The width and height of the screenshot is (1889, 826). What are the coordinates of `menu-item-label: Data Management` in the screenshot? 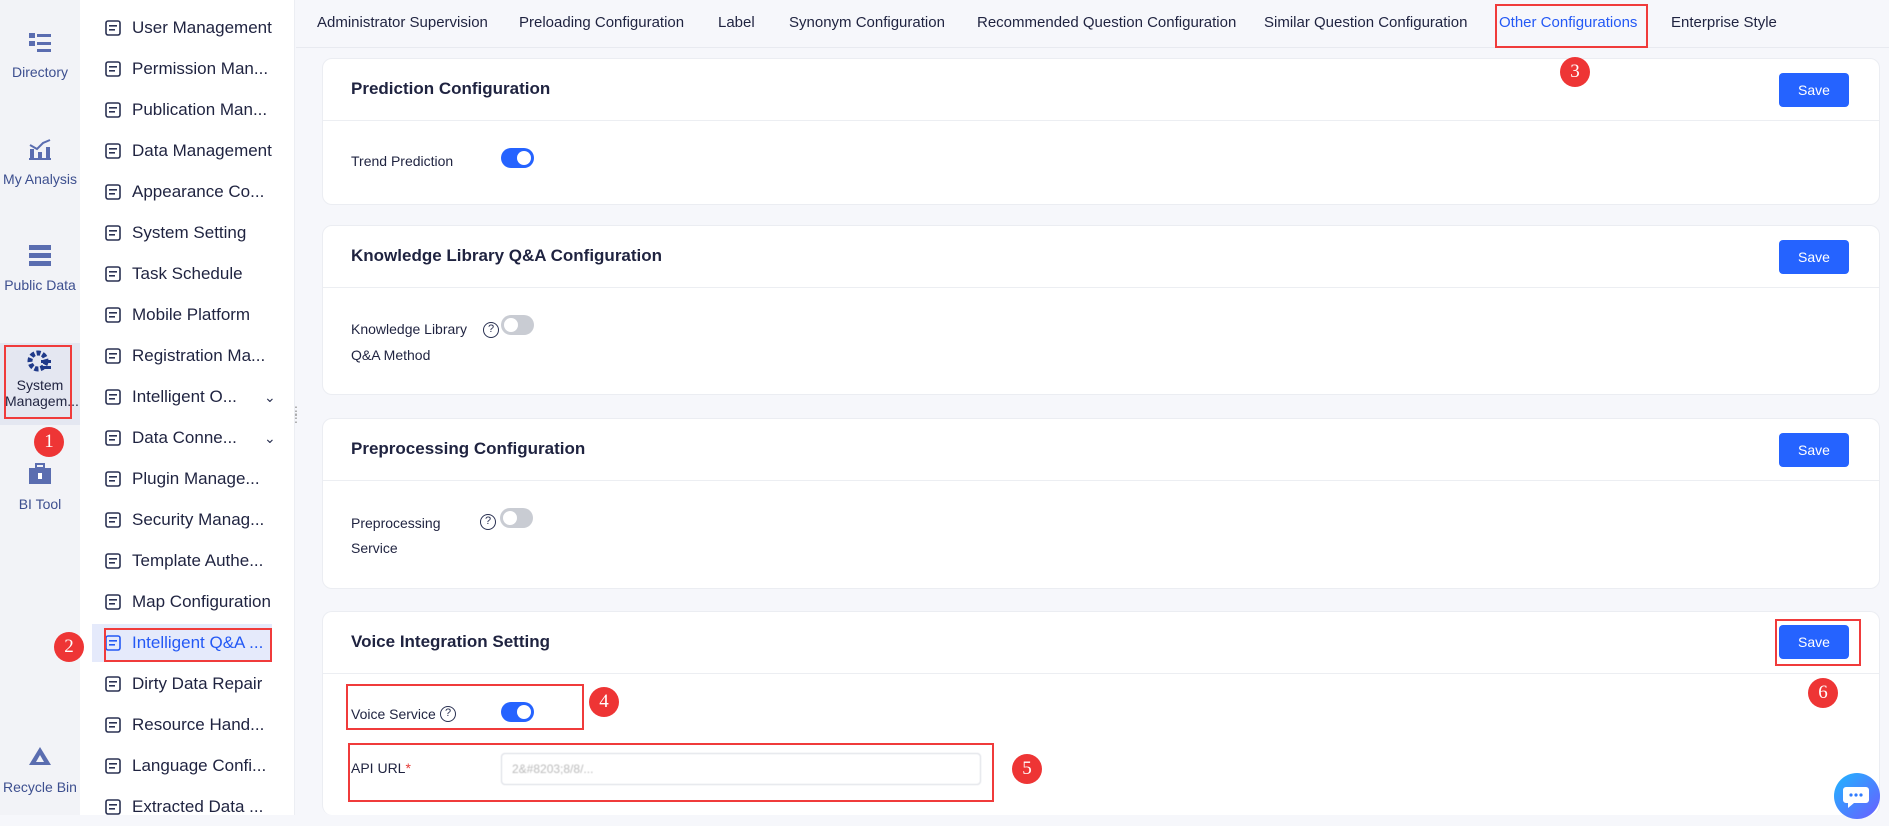 It's located at (202, 150).